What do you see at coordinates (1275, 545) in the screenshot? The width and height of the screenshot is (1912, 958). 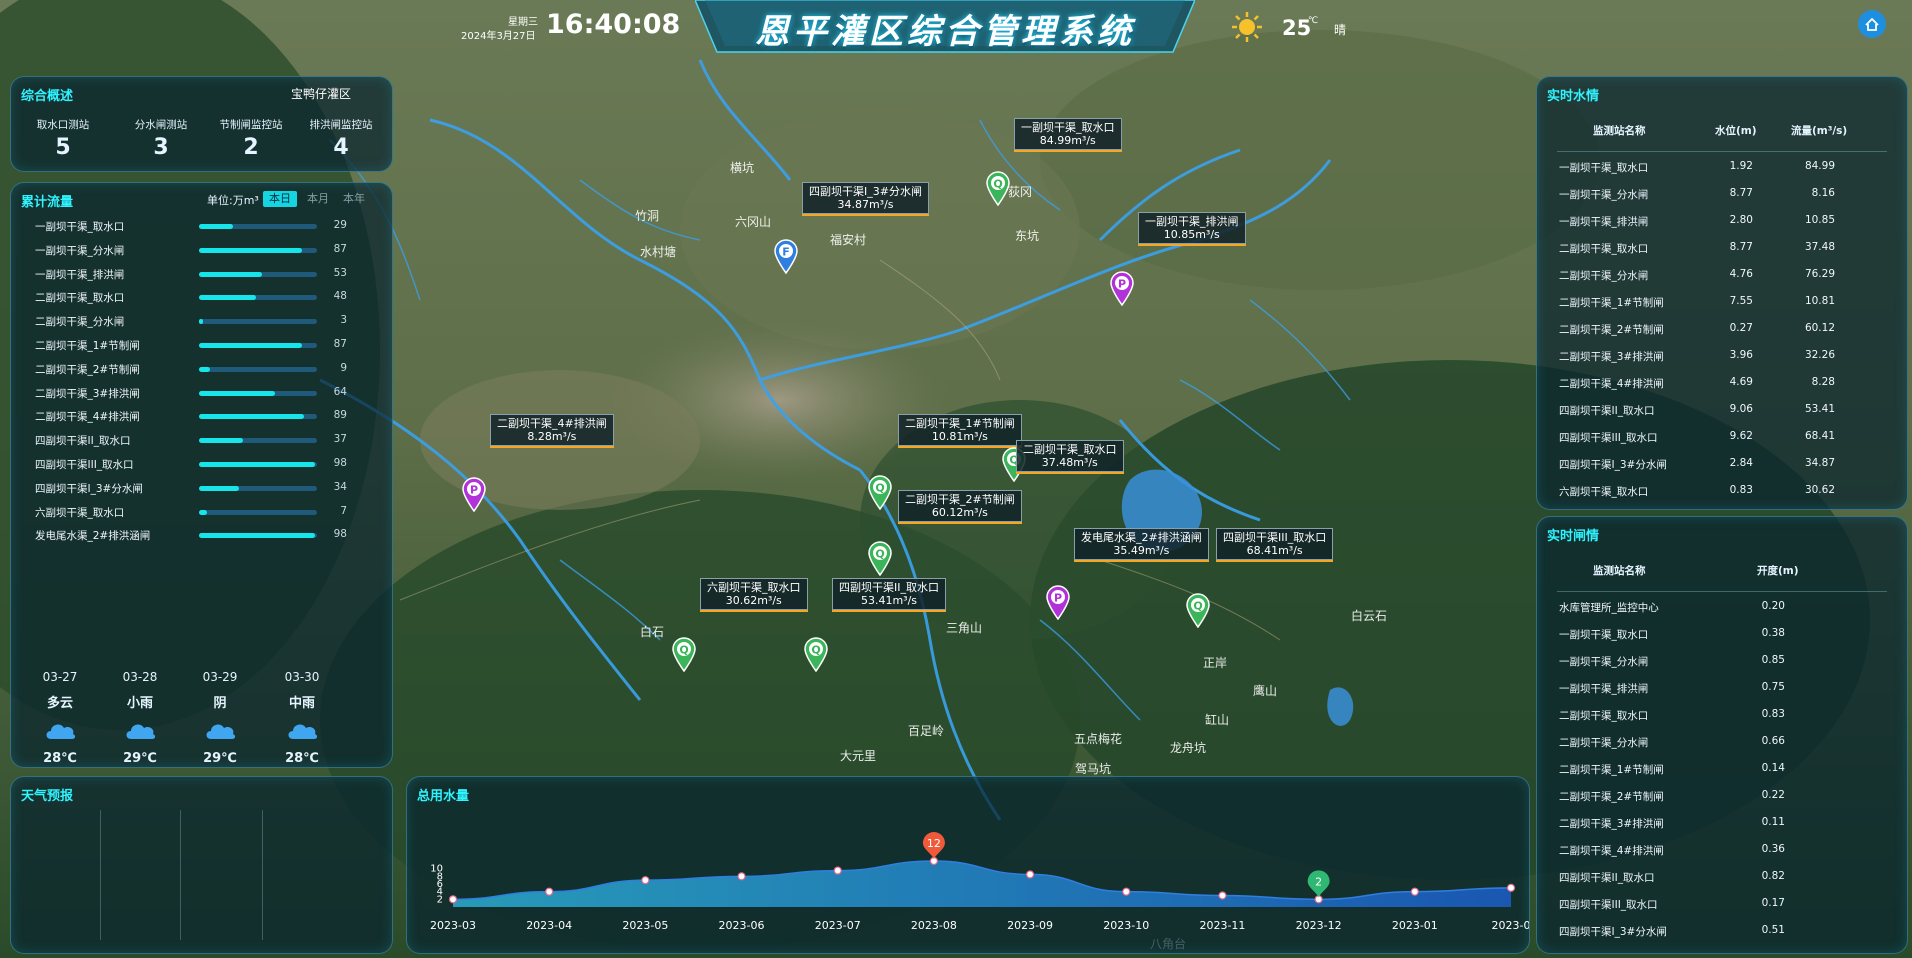 I see `map-station-label: 四副坝干渠III_取水口 68.41m³/s` at bounding box center [1275, 545].